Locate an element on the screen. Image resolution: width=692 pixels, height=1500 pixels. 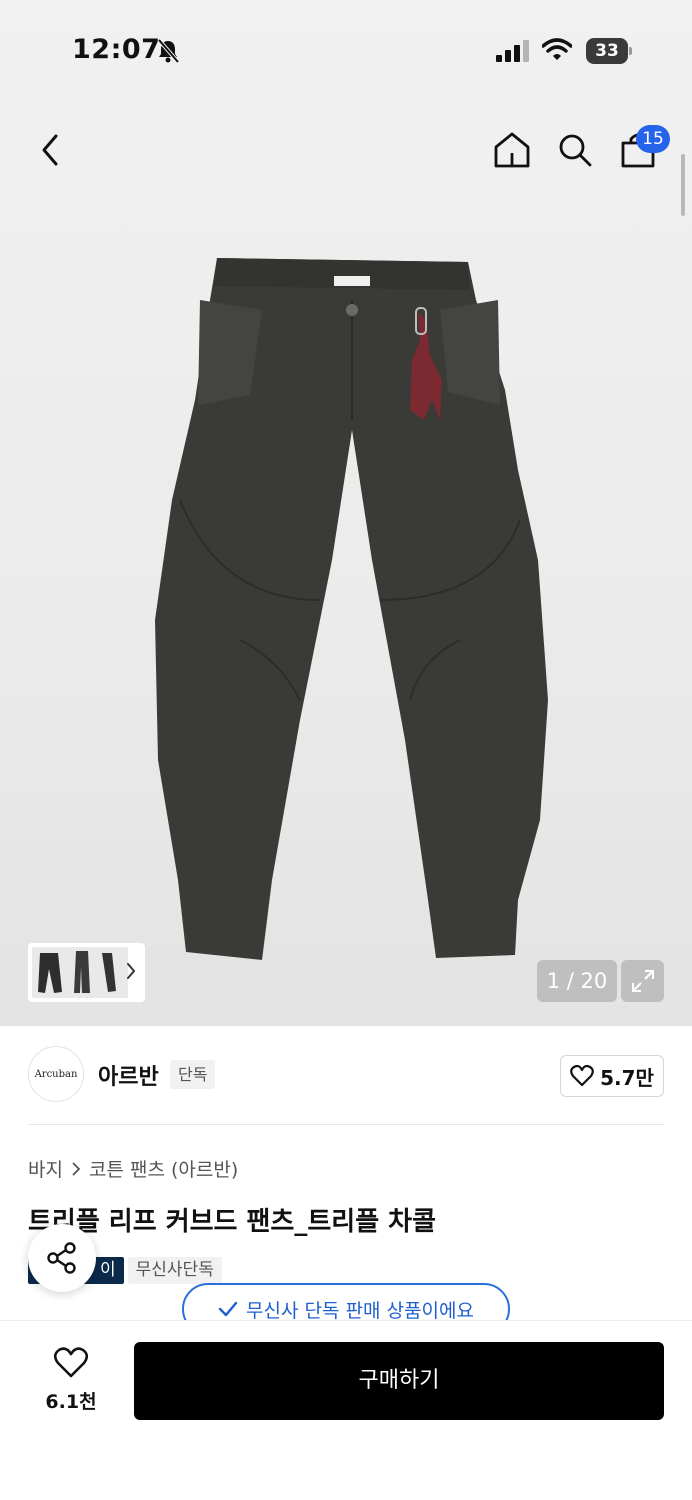
product-tag: 무신사단독 is located at coordinates (174, 1270).